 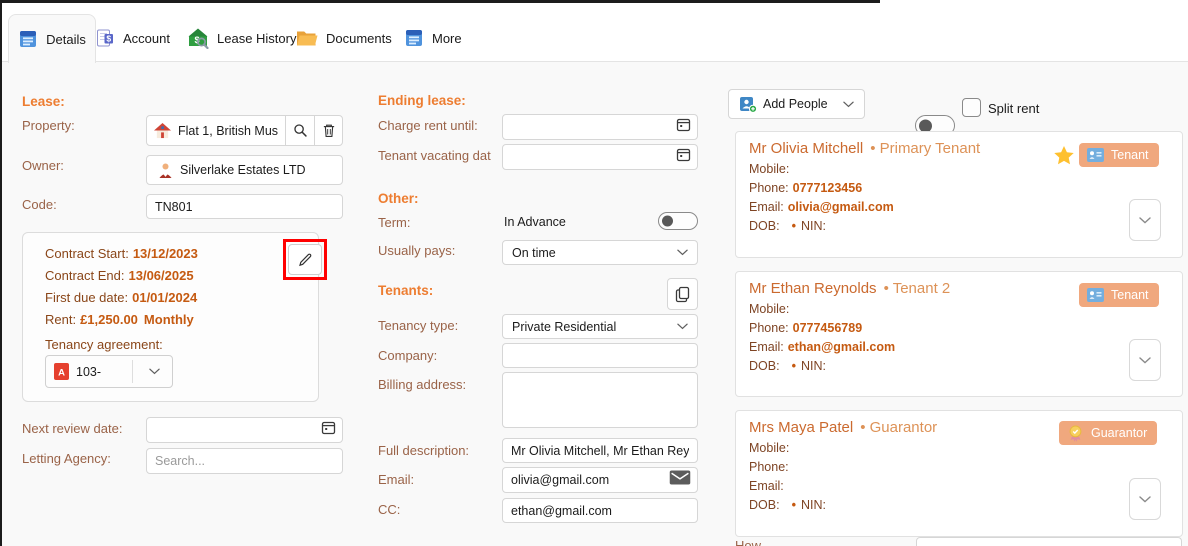 I want to click on annotation-highlight-box, so click(x=305, y=259).